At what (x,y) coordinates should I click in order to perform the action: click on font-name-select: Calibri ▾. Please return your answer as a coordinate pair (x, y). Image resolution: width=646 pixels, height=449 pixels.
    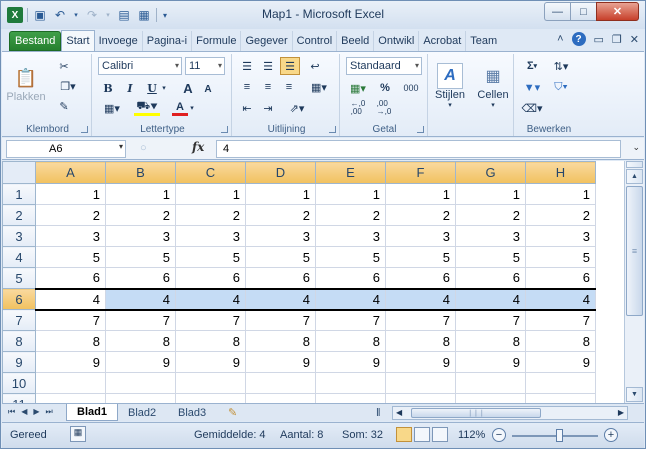
    Looking at the image, I should click on (140, 66).